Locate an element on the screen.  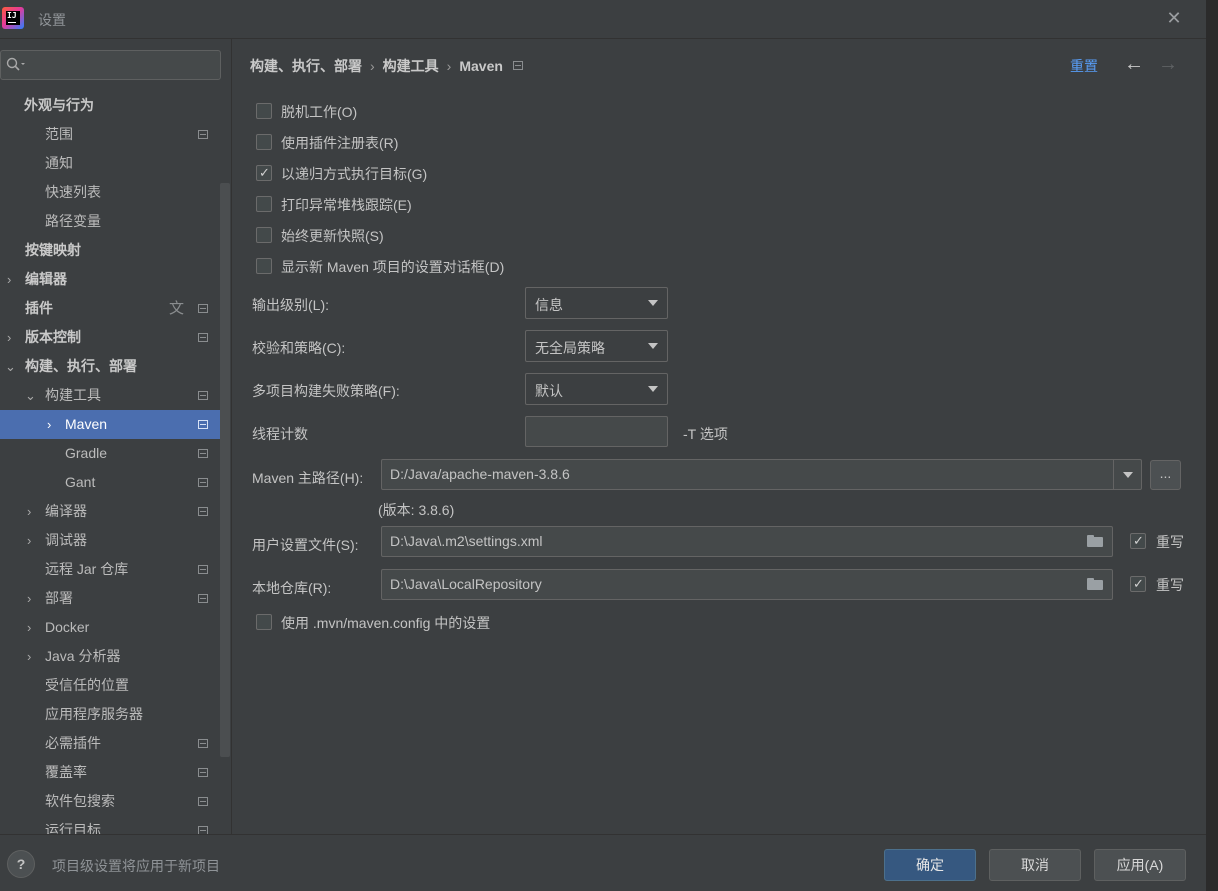
sidebar-item-label: Docker is located at coordinates (67, 627).